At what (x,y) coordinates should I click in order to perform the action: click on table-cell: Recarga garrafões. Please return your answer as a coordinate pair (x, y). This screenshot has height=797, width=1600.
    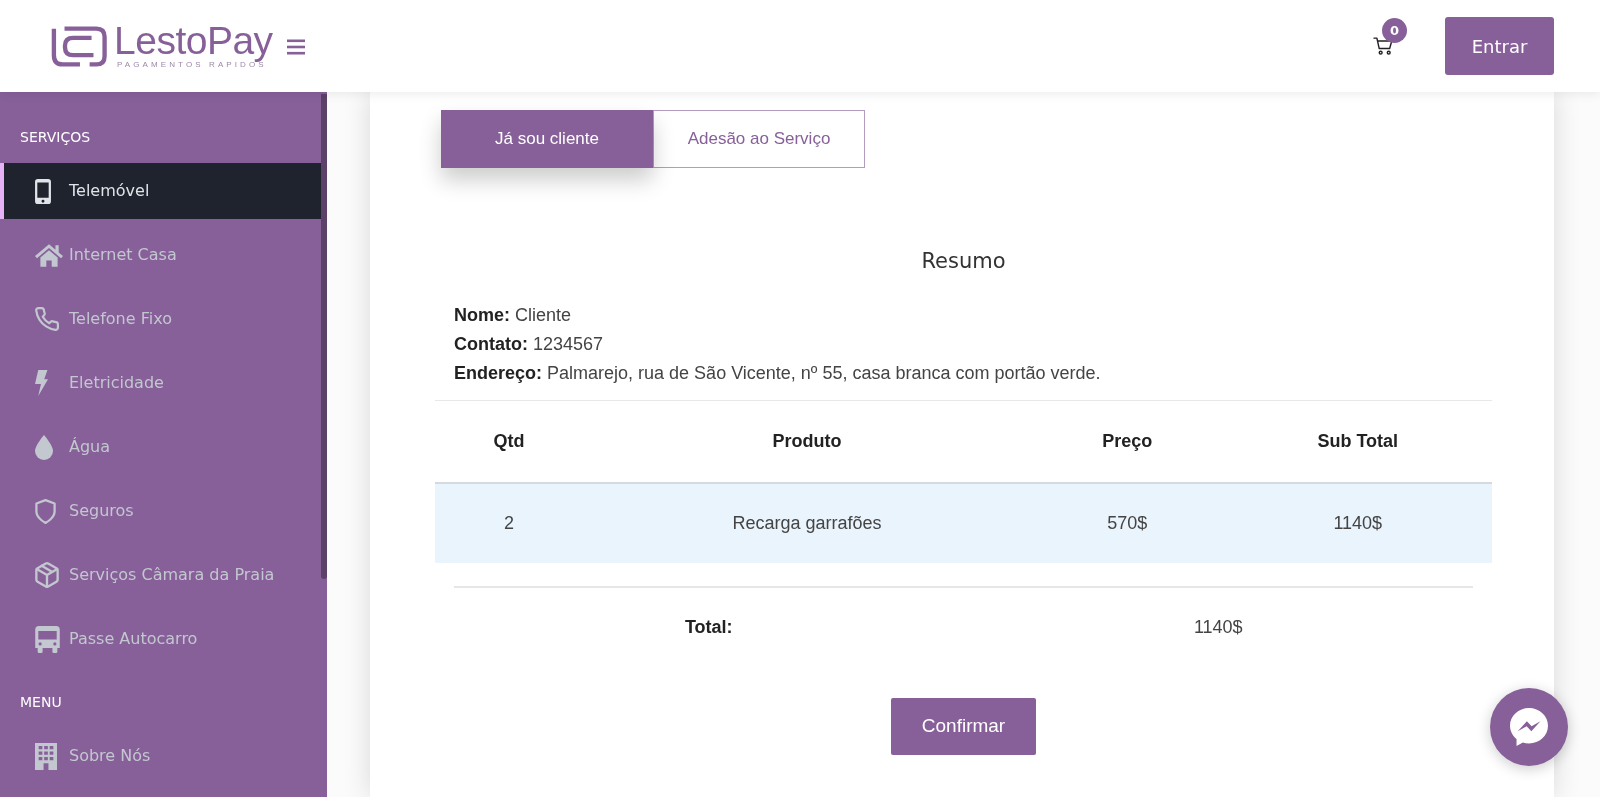
    Looking at the image, I should click on (807, 522).